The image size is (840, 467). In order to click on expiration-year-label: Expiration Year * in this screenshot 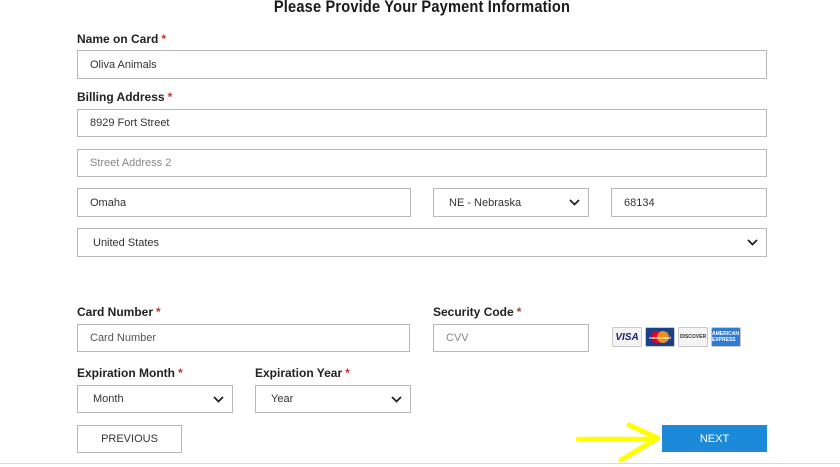, I will do `click(302, 373)`.